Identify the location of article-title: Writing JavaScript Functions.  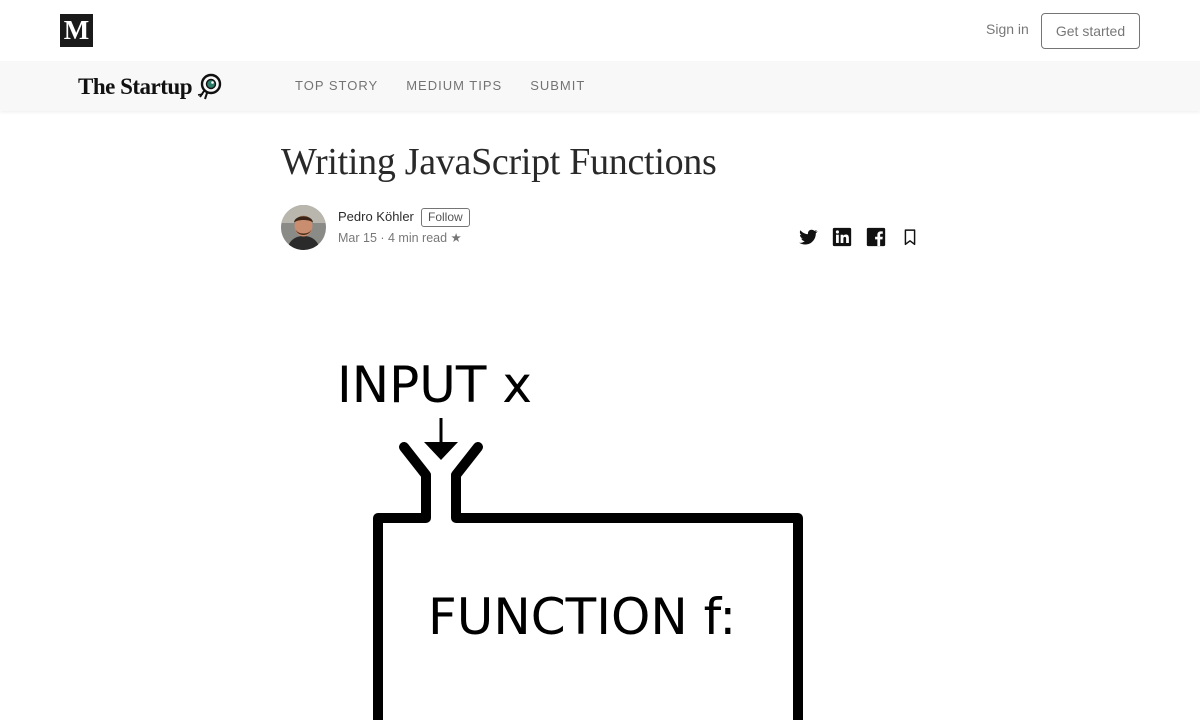
(499, 162).